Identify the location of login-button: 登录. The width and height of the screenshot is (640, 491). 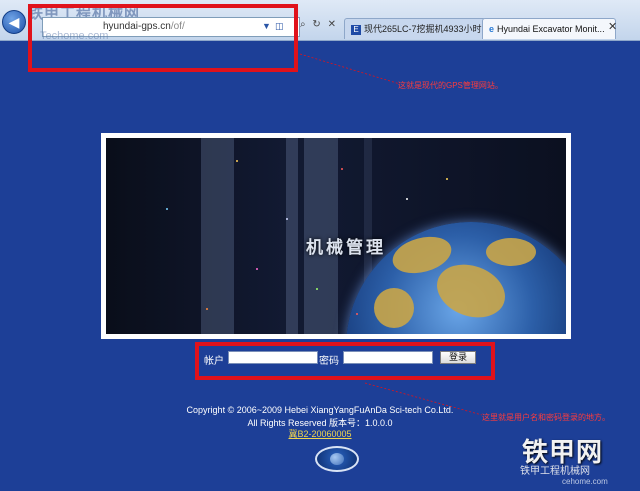
(458, 357).